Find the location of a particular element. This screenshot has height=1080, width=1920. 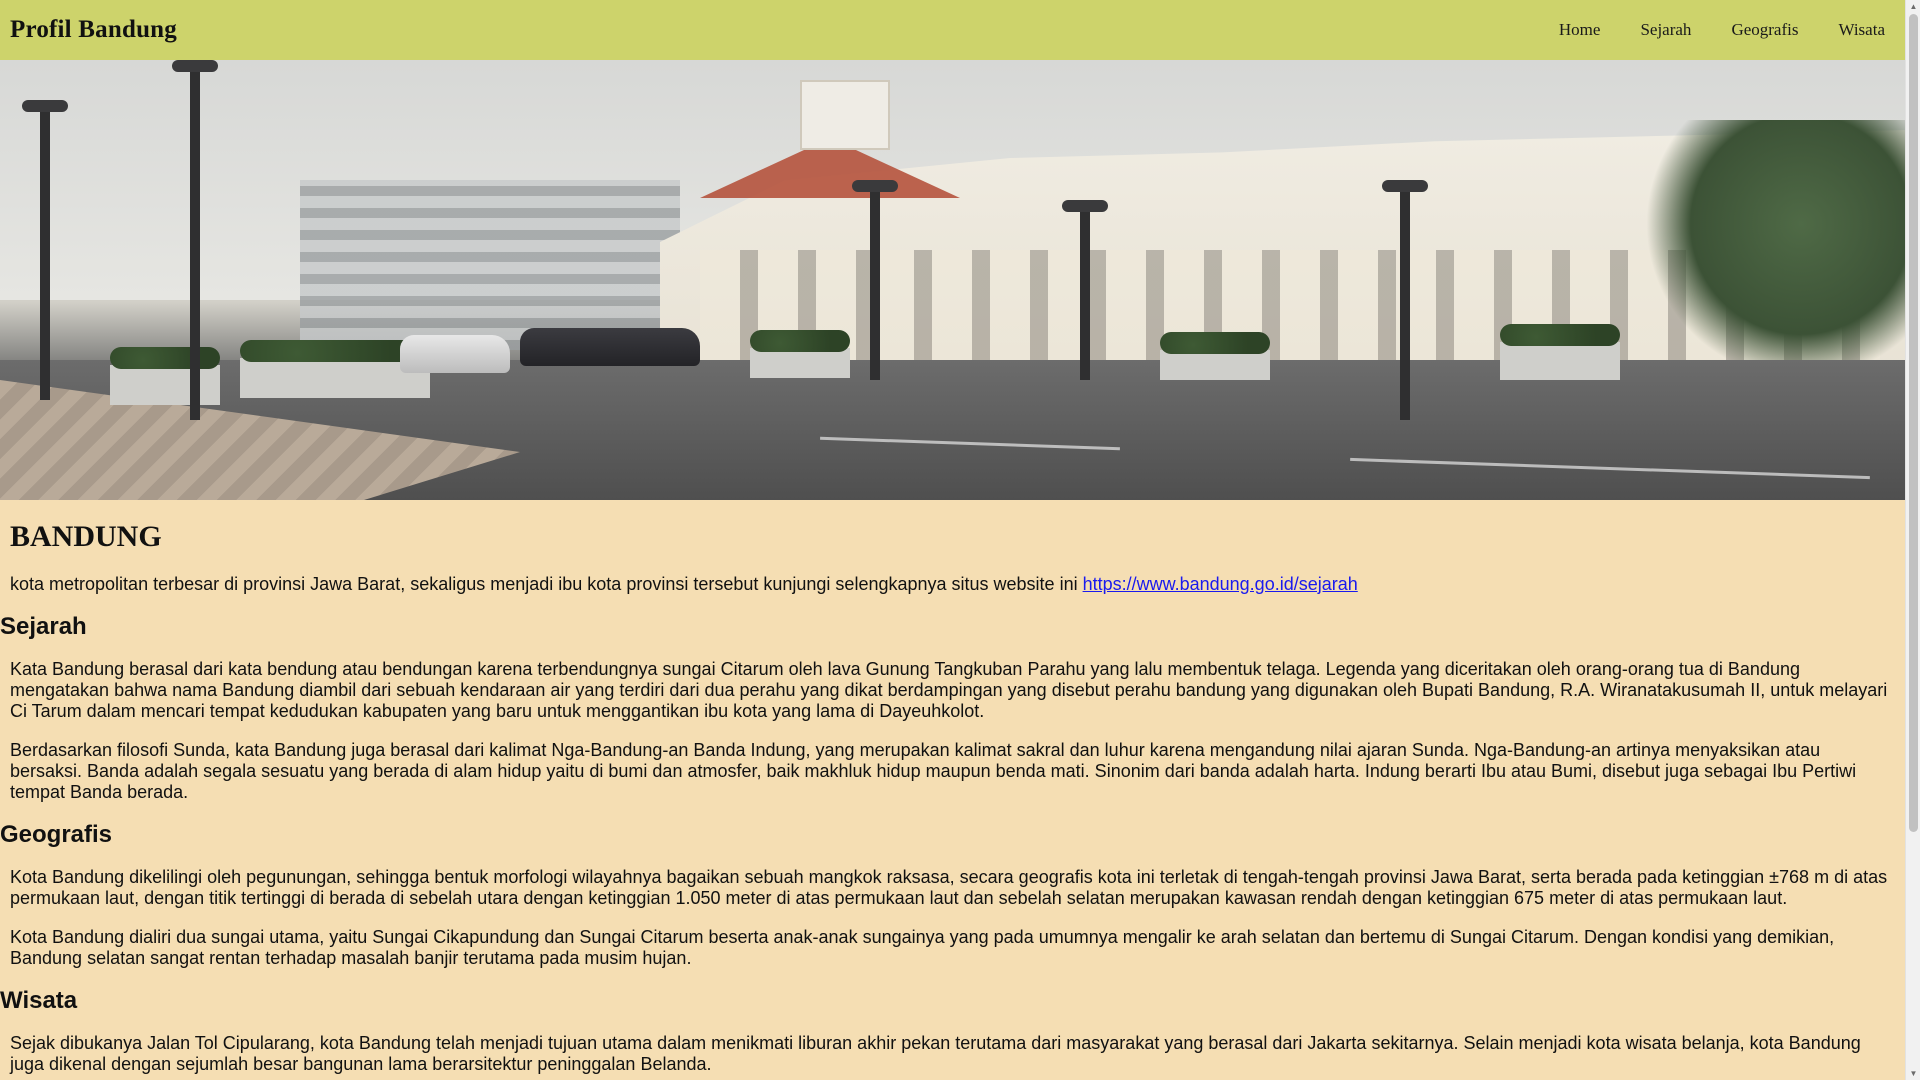

nav-sejarah: Sejarah is located at coordinates (1665, 30).